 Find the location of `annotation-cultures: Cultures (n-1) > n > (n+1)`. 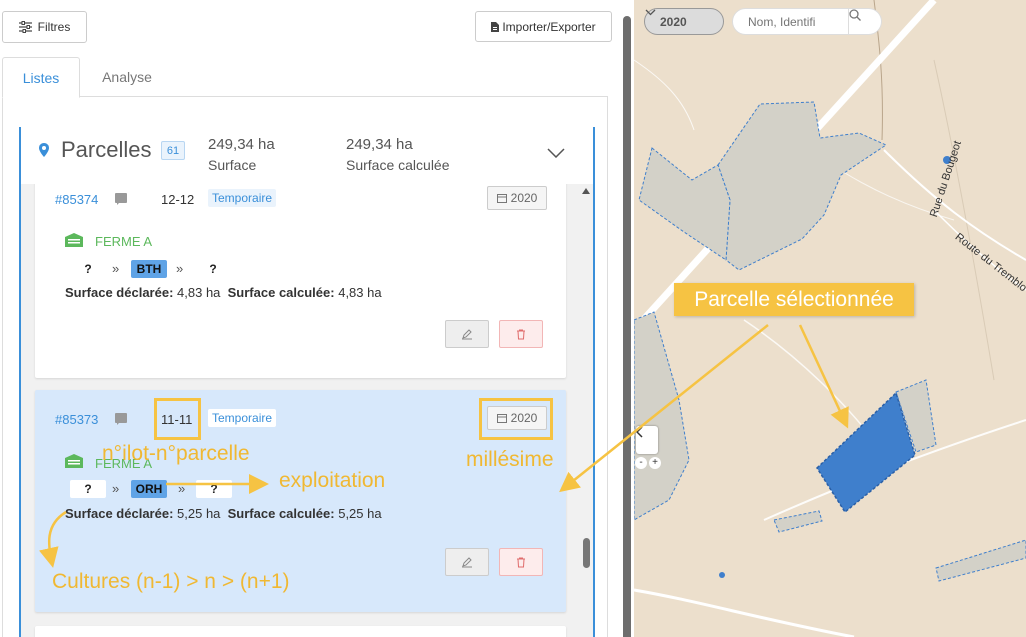

annotation-cultures: Cultures (n-1) > n > (n+1) is located at coordinates (171, 581).